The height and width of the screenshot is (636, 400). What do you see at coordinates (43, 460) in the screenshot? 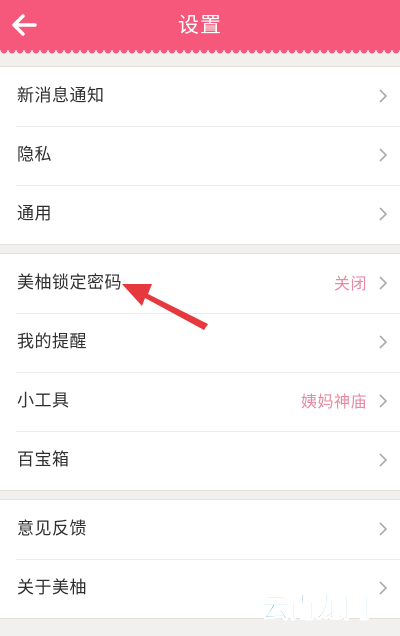
I see `row-label: 百宝箱` at bounding box center [43, 460].